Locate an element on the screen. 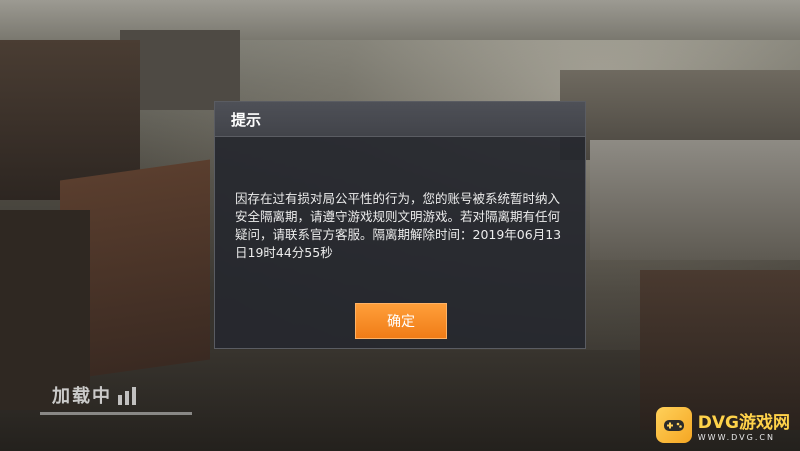  loading-indicator: 加载中 is located at coordinates (94, 395).